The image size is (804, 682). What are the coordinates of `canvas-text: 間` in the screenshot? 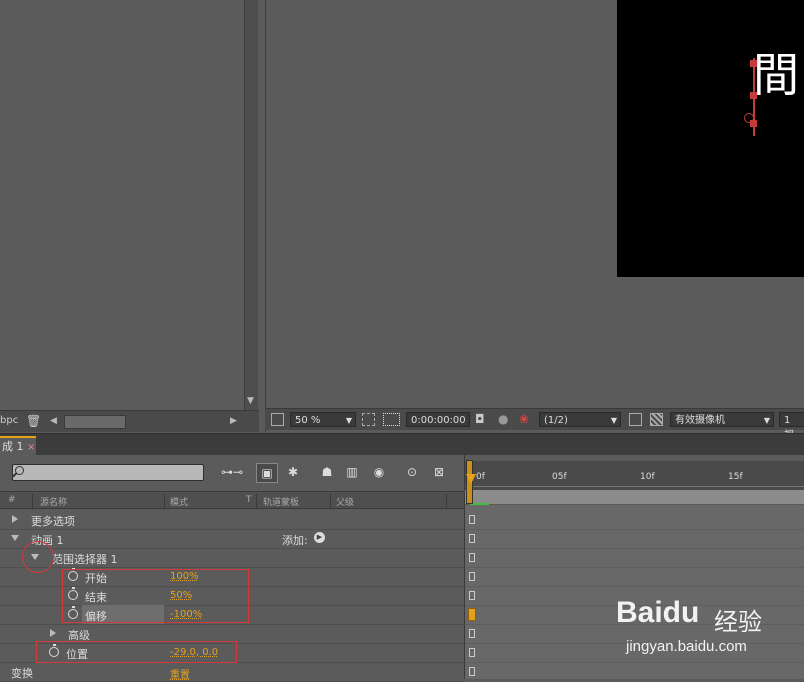 It's located at (776, 75).